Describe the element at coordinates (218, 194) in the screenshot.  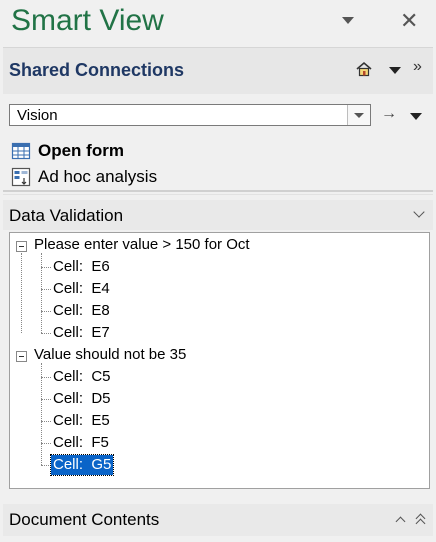
I see `panel-splitter-line` at that location.